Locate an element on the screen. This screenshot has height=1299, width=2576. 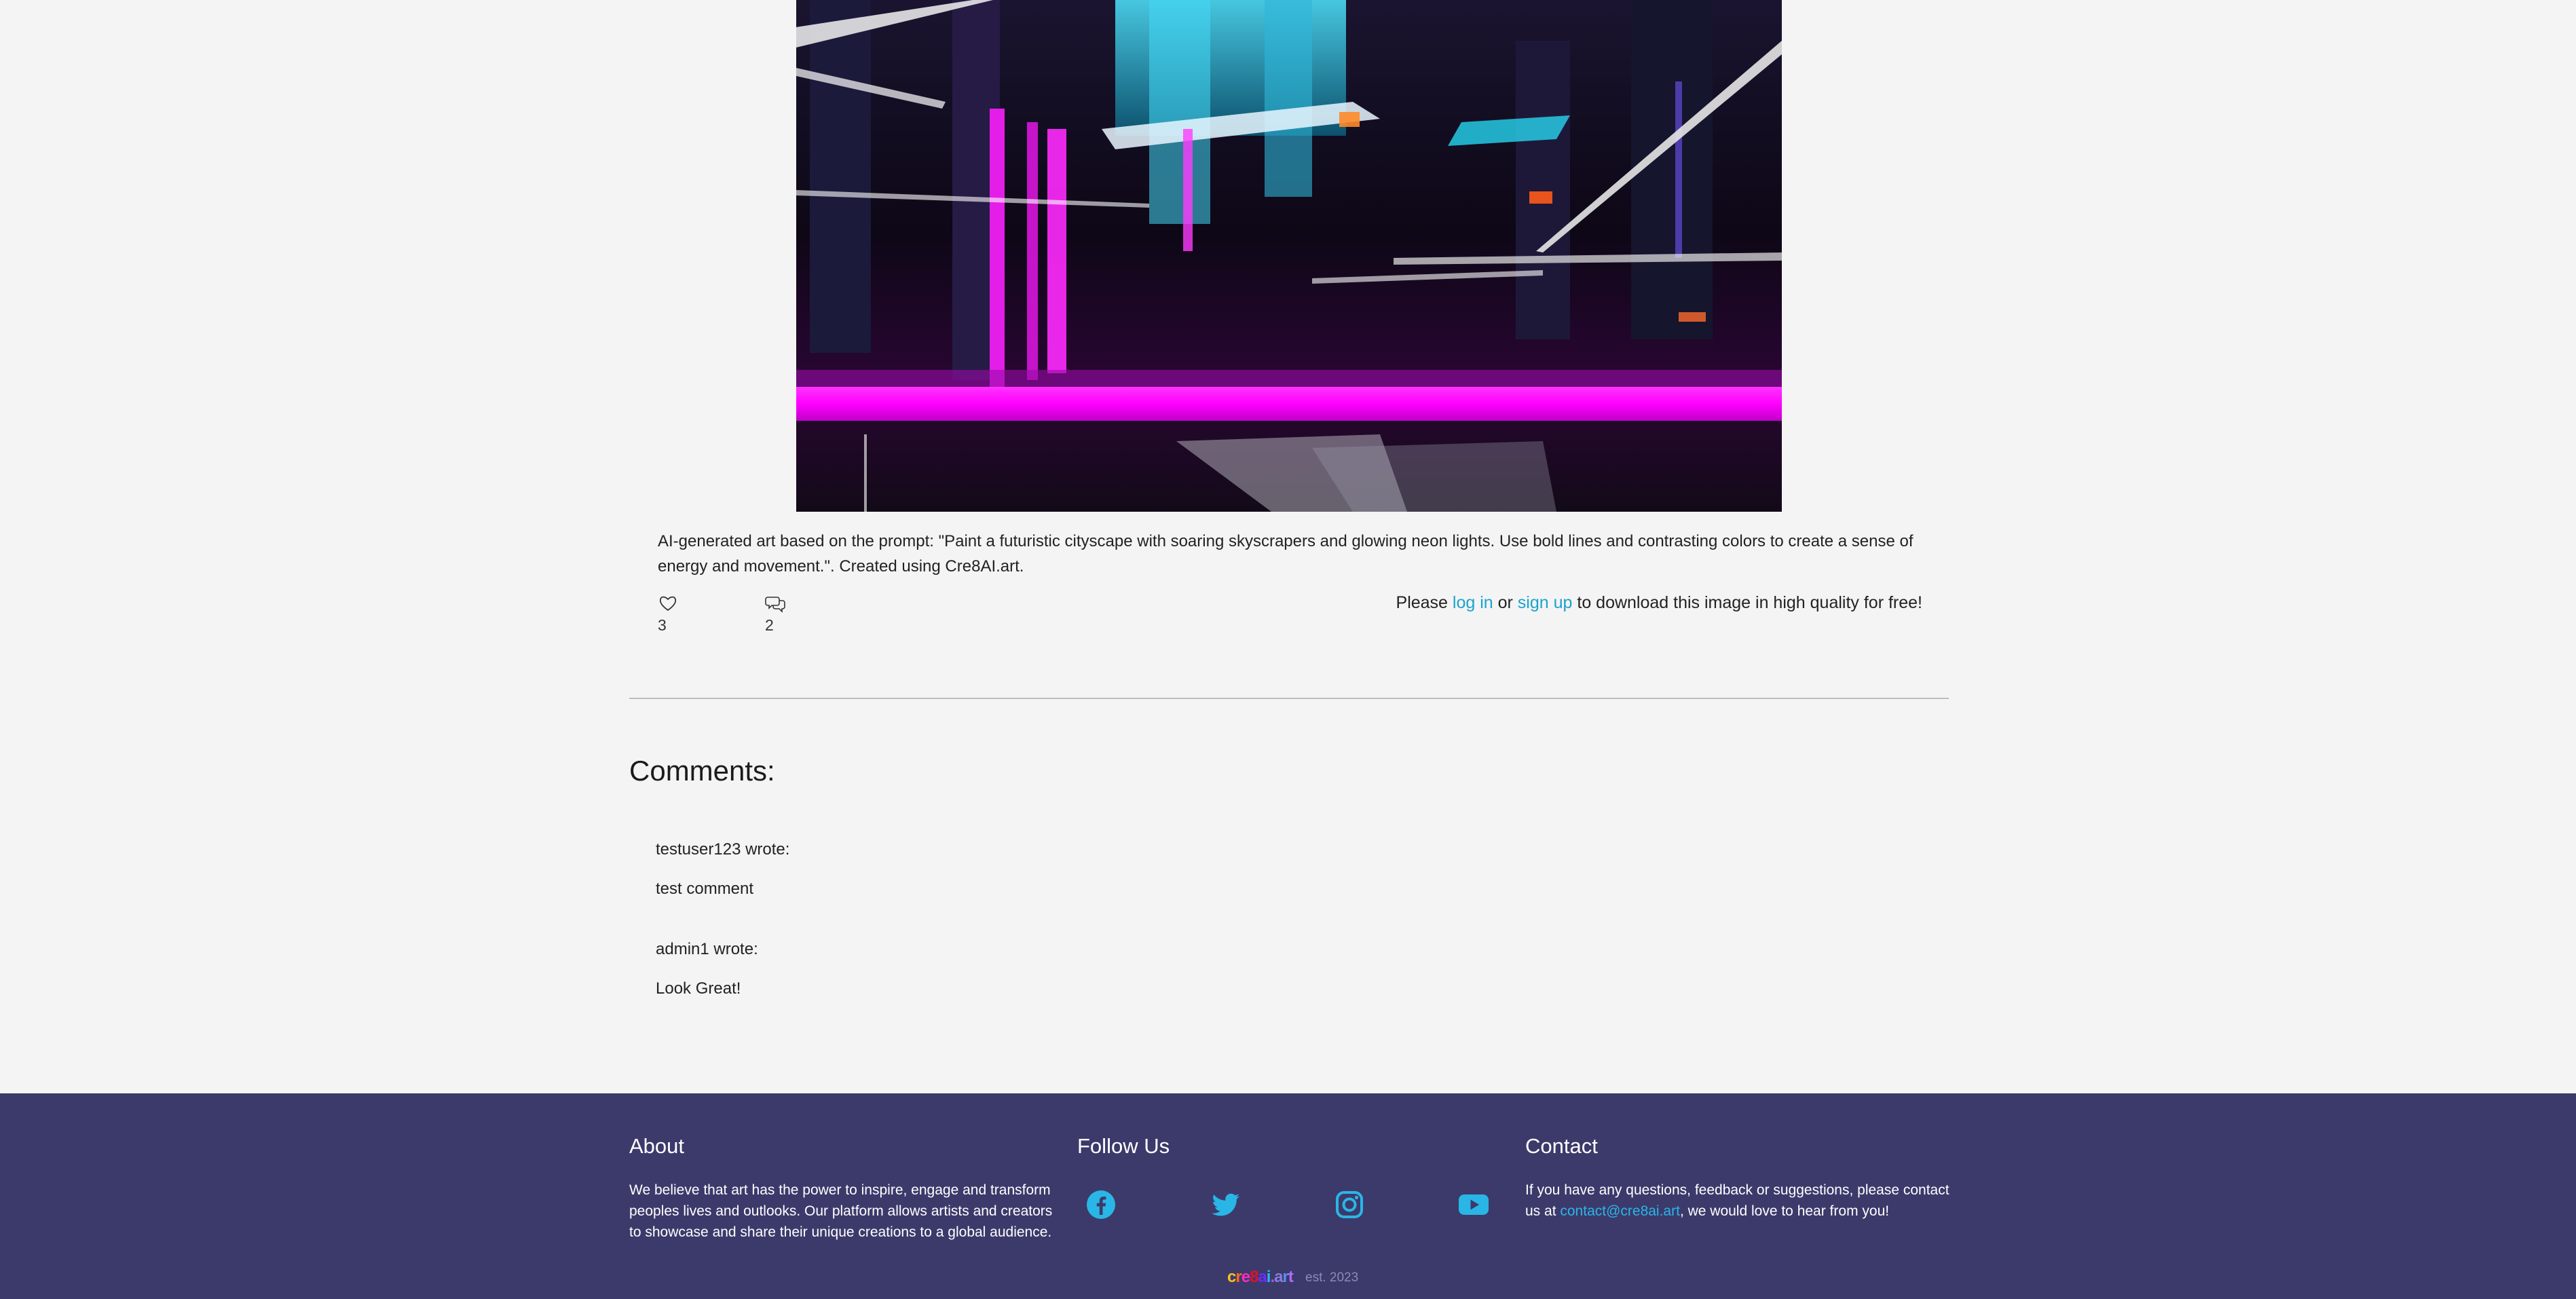
footer-follow-title: Follow Us is located at coordinates (1123, 1146).